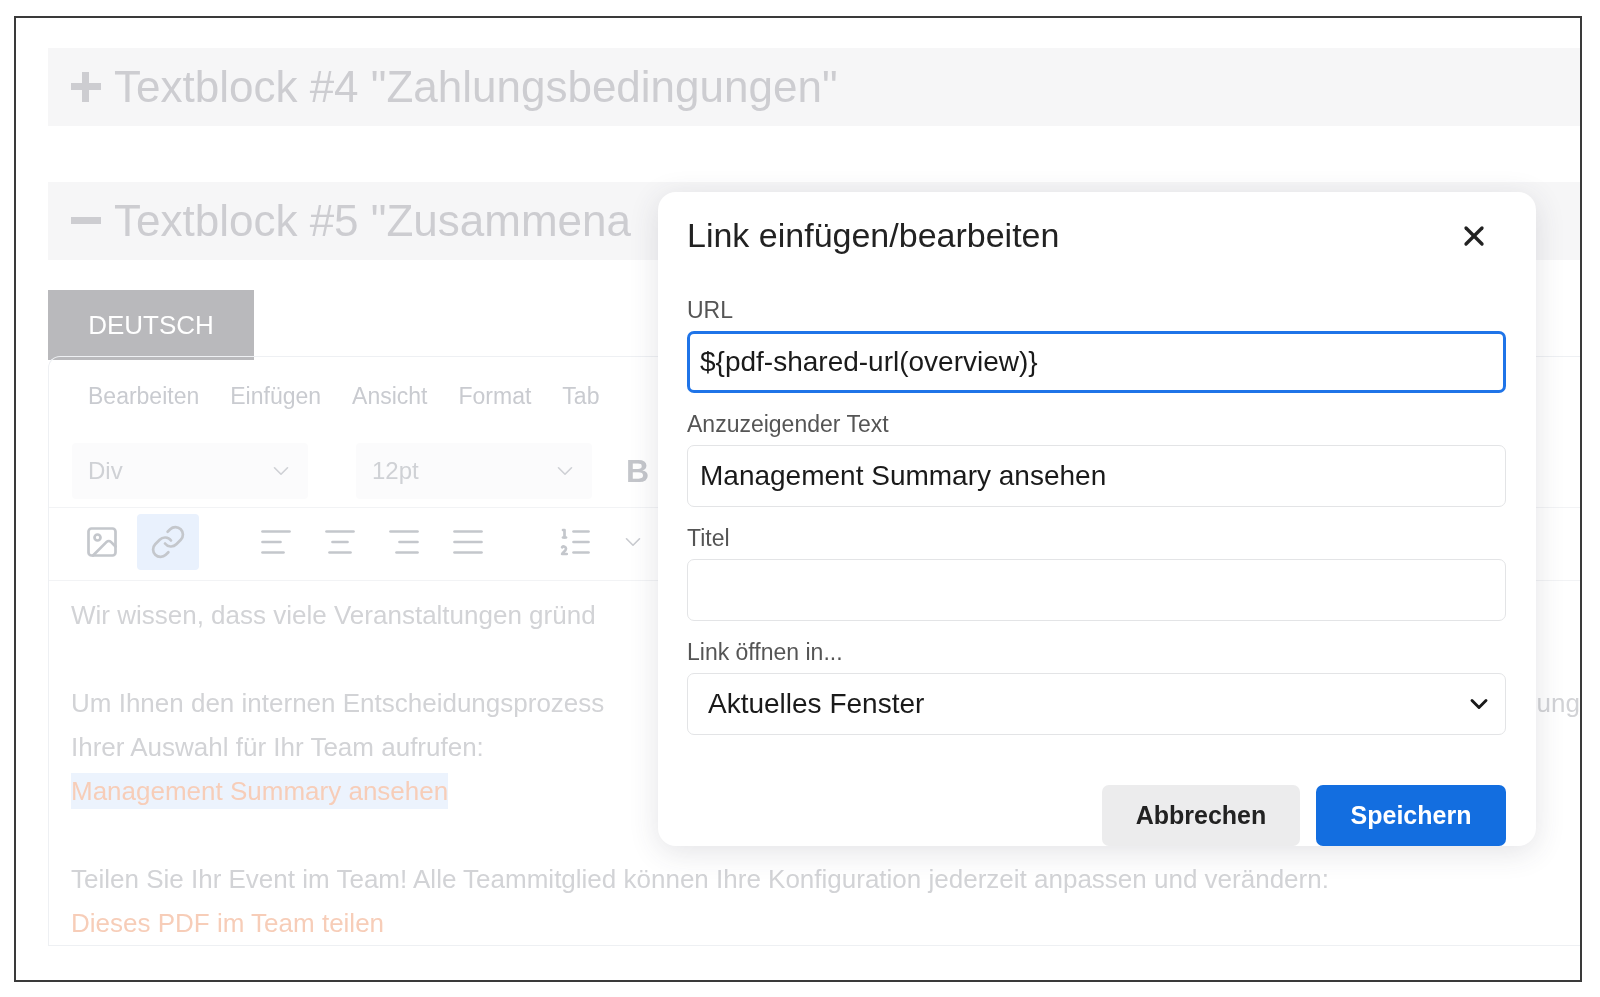 The width and height of the screenshot is (1600, 997). What do you see at coordinates (873, 235) in the screenshot?
I see `dialog-title: Link einfügen/bearbeiten` at bounding box center [873, 235].